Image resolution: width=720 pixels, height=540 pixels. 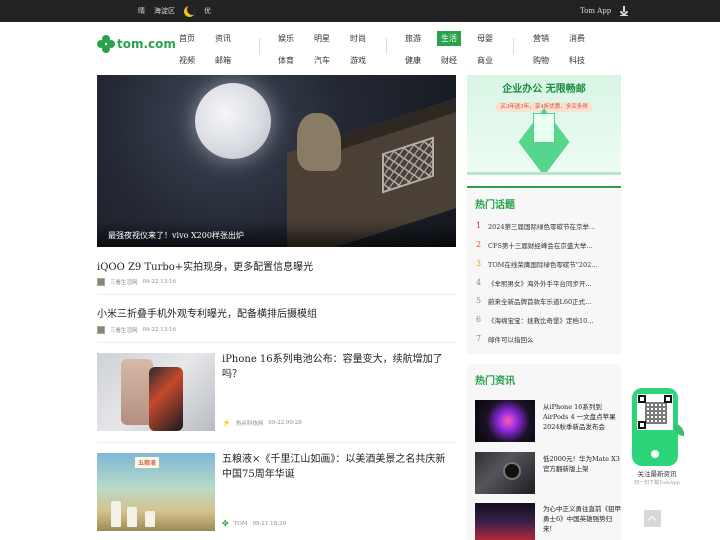 What do you see at coordinates (205, 265) in the screenshot?
I see `article-title: iQOO Z9 Turbo+实拍现身，更多配置信息曝光` at bounding box center [205, 265].